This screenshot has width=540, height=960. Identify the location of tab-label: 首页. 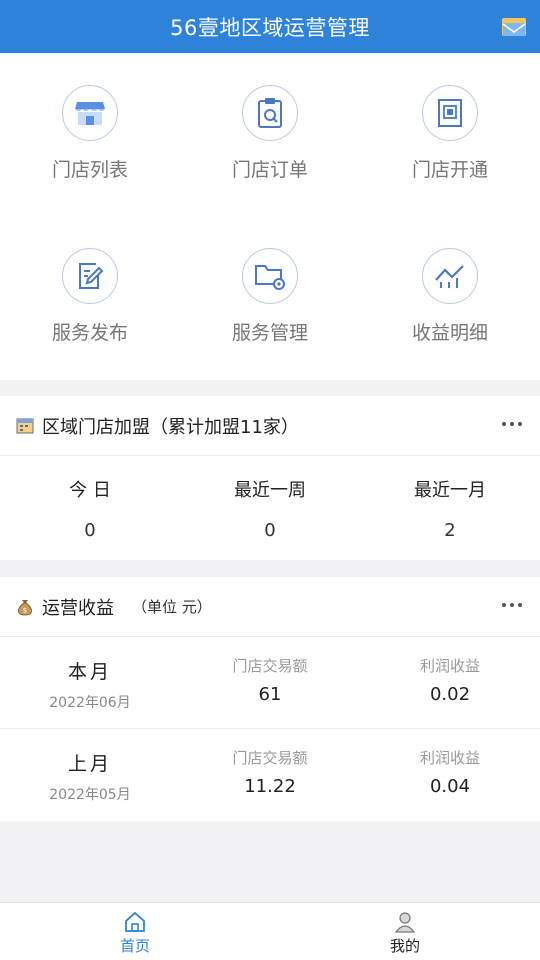
(134, 946).